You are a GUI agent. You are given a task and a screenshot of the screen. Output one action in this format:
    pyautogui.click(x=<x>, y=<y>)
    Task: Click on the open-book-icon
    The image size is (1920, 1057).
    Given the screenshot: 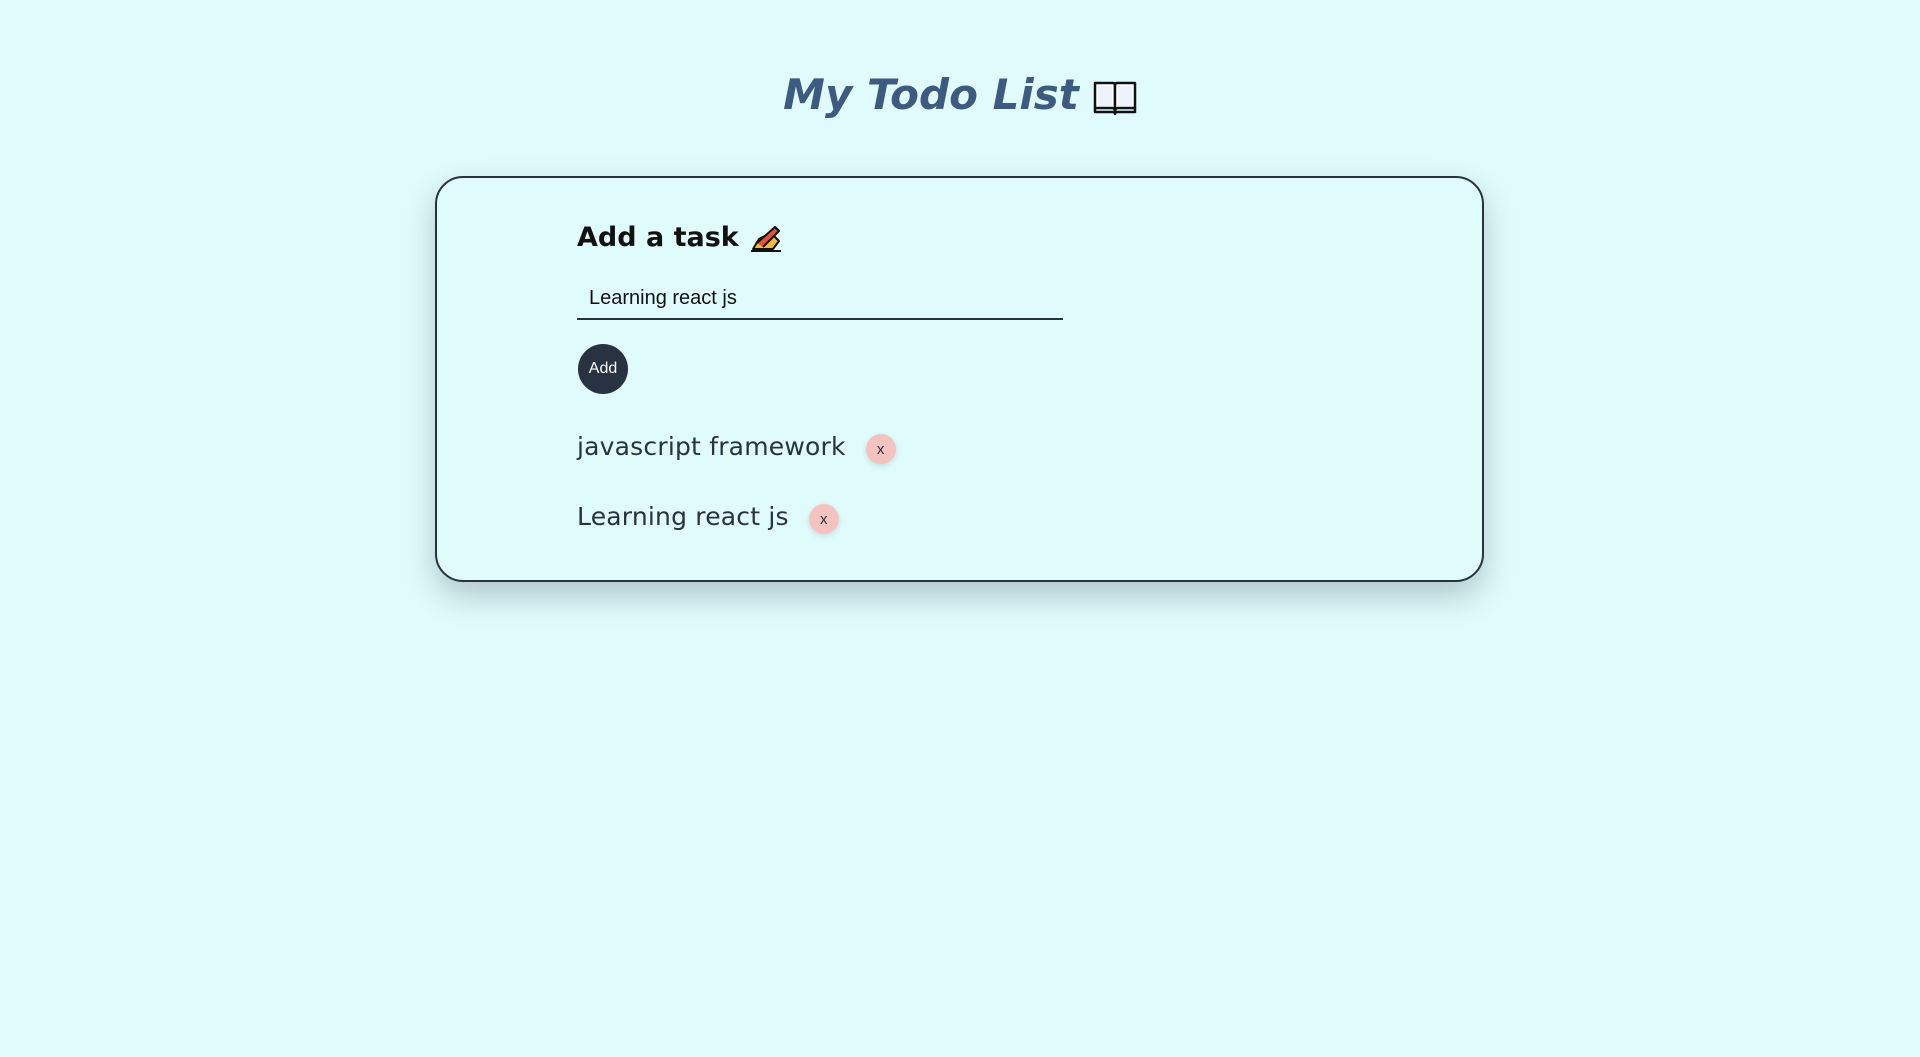 What is the action you would take?
    pyautogui.click(x=1115, y=95)
    